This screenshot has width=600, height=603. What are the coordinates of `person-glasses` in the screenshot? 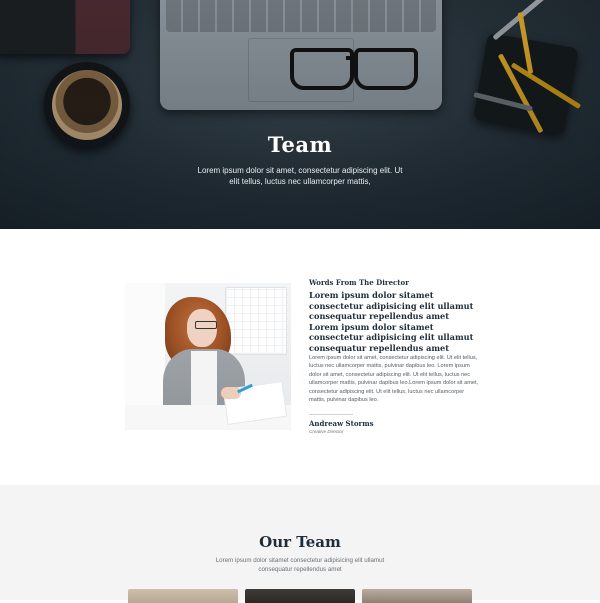 It's located at (206, 325).